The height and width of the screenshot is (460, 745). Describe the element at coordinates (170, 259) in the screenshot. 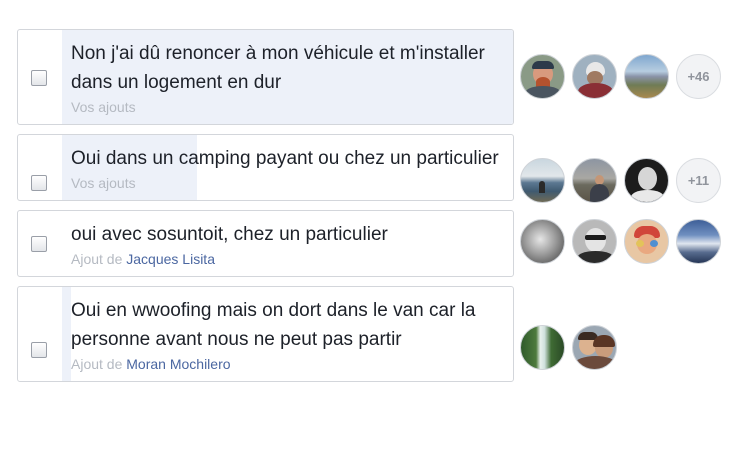

I see `author-link: Jacques Lisita` at that location.